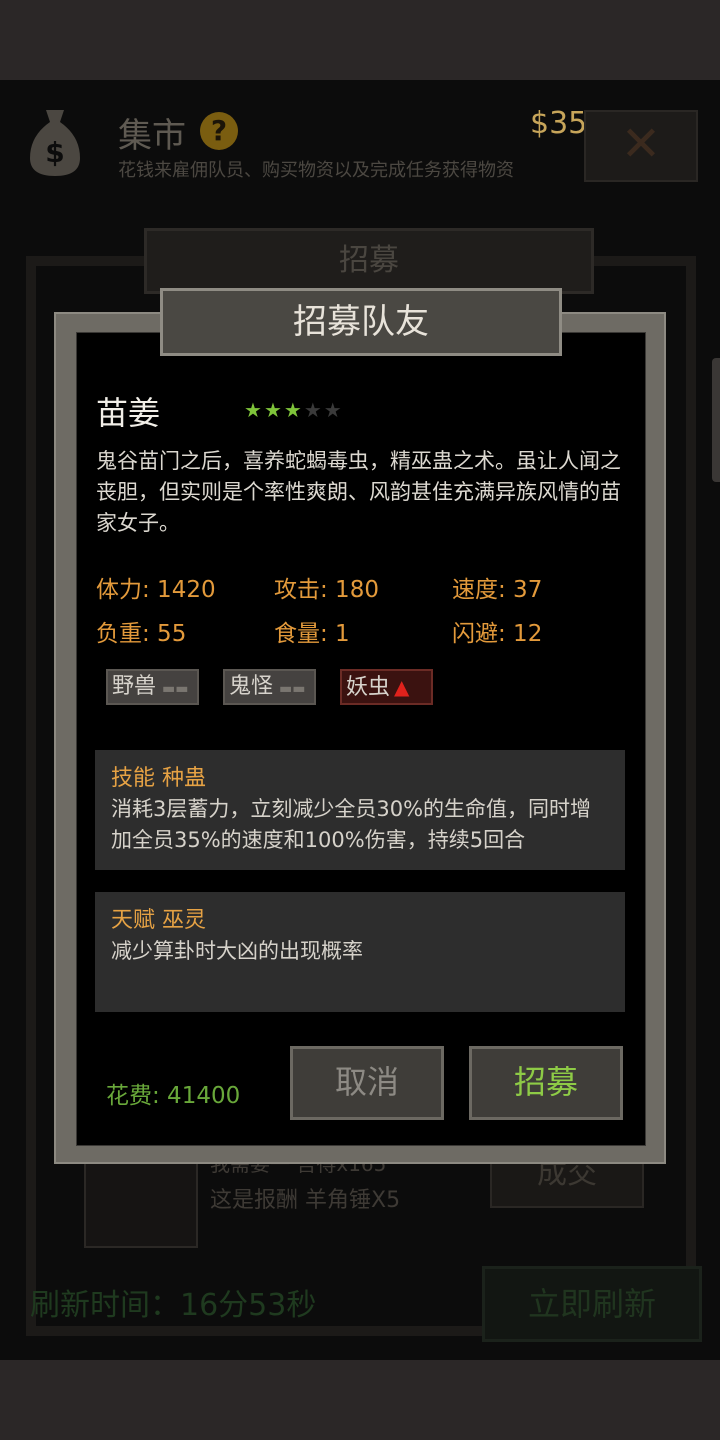 This screenshot has height=1440, width=720. What do you see at coordinates (128, 413) in the screenshot?
I see `hero-name: 苗姜` at bounding box center [128, 413].